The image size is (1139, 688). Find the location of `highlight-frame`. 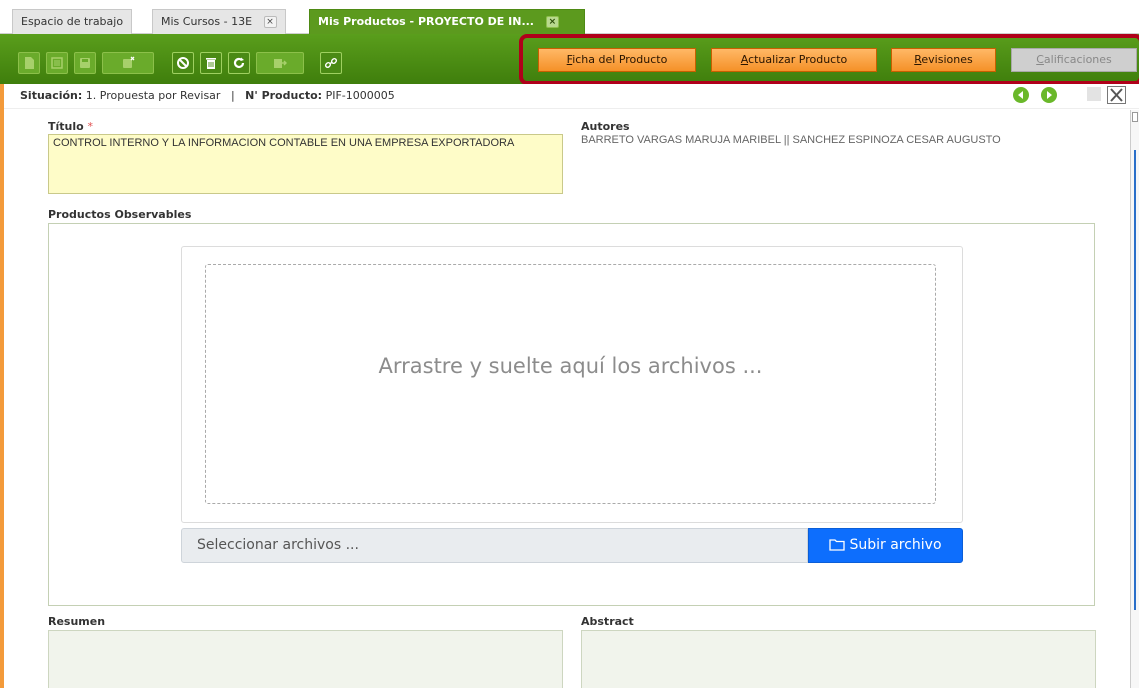

highlight-frame is located at coordinates (829, 59).